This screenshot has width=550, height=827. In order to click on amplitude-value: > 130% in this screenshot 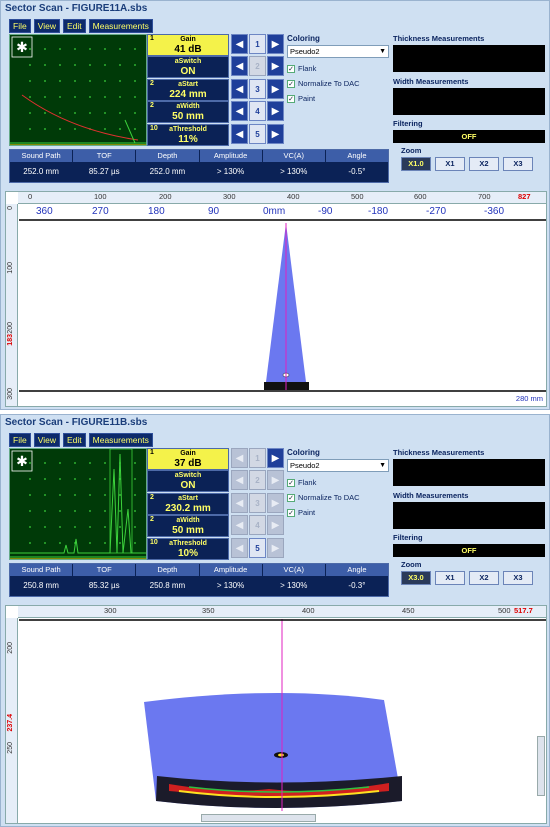, I will do `click(230, 585)`.